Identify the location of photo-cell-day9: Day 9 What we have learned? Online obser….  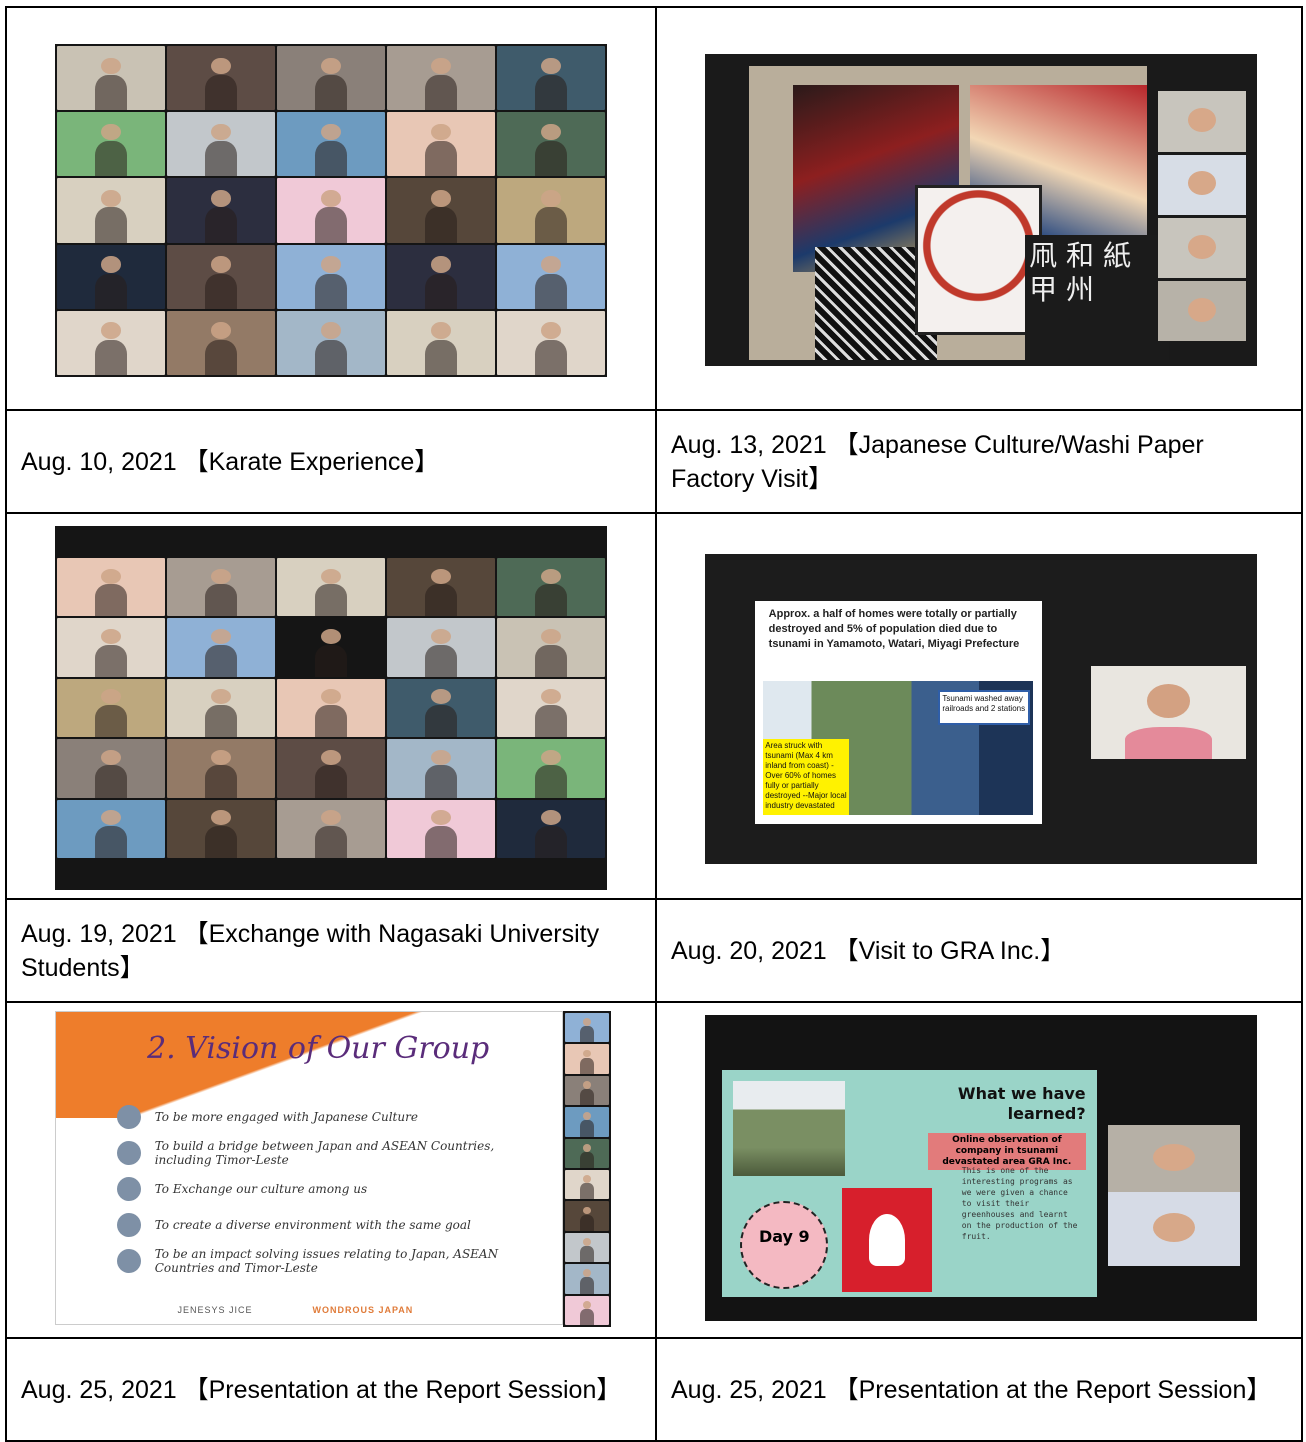
(979, 1170).